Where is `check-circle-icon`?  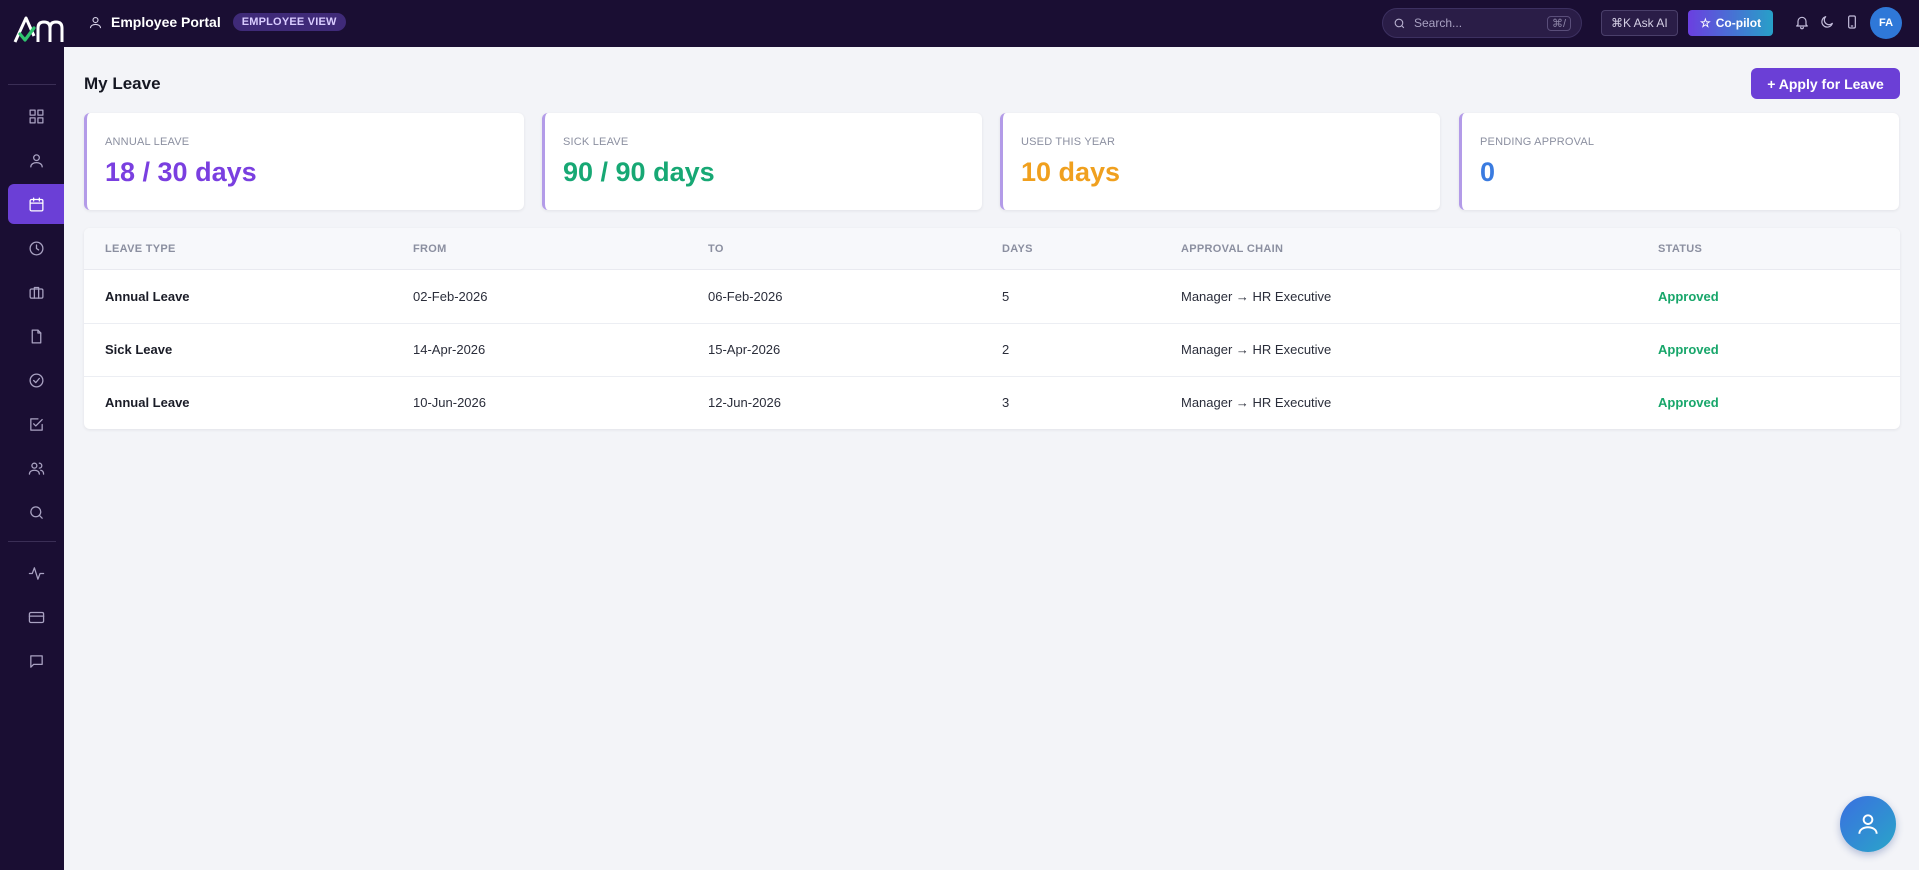 check-circle-icon is located at coordinates (36, 380).